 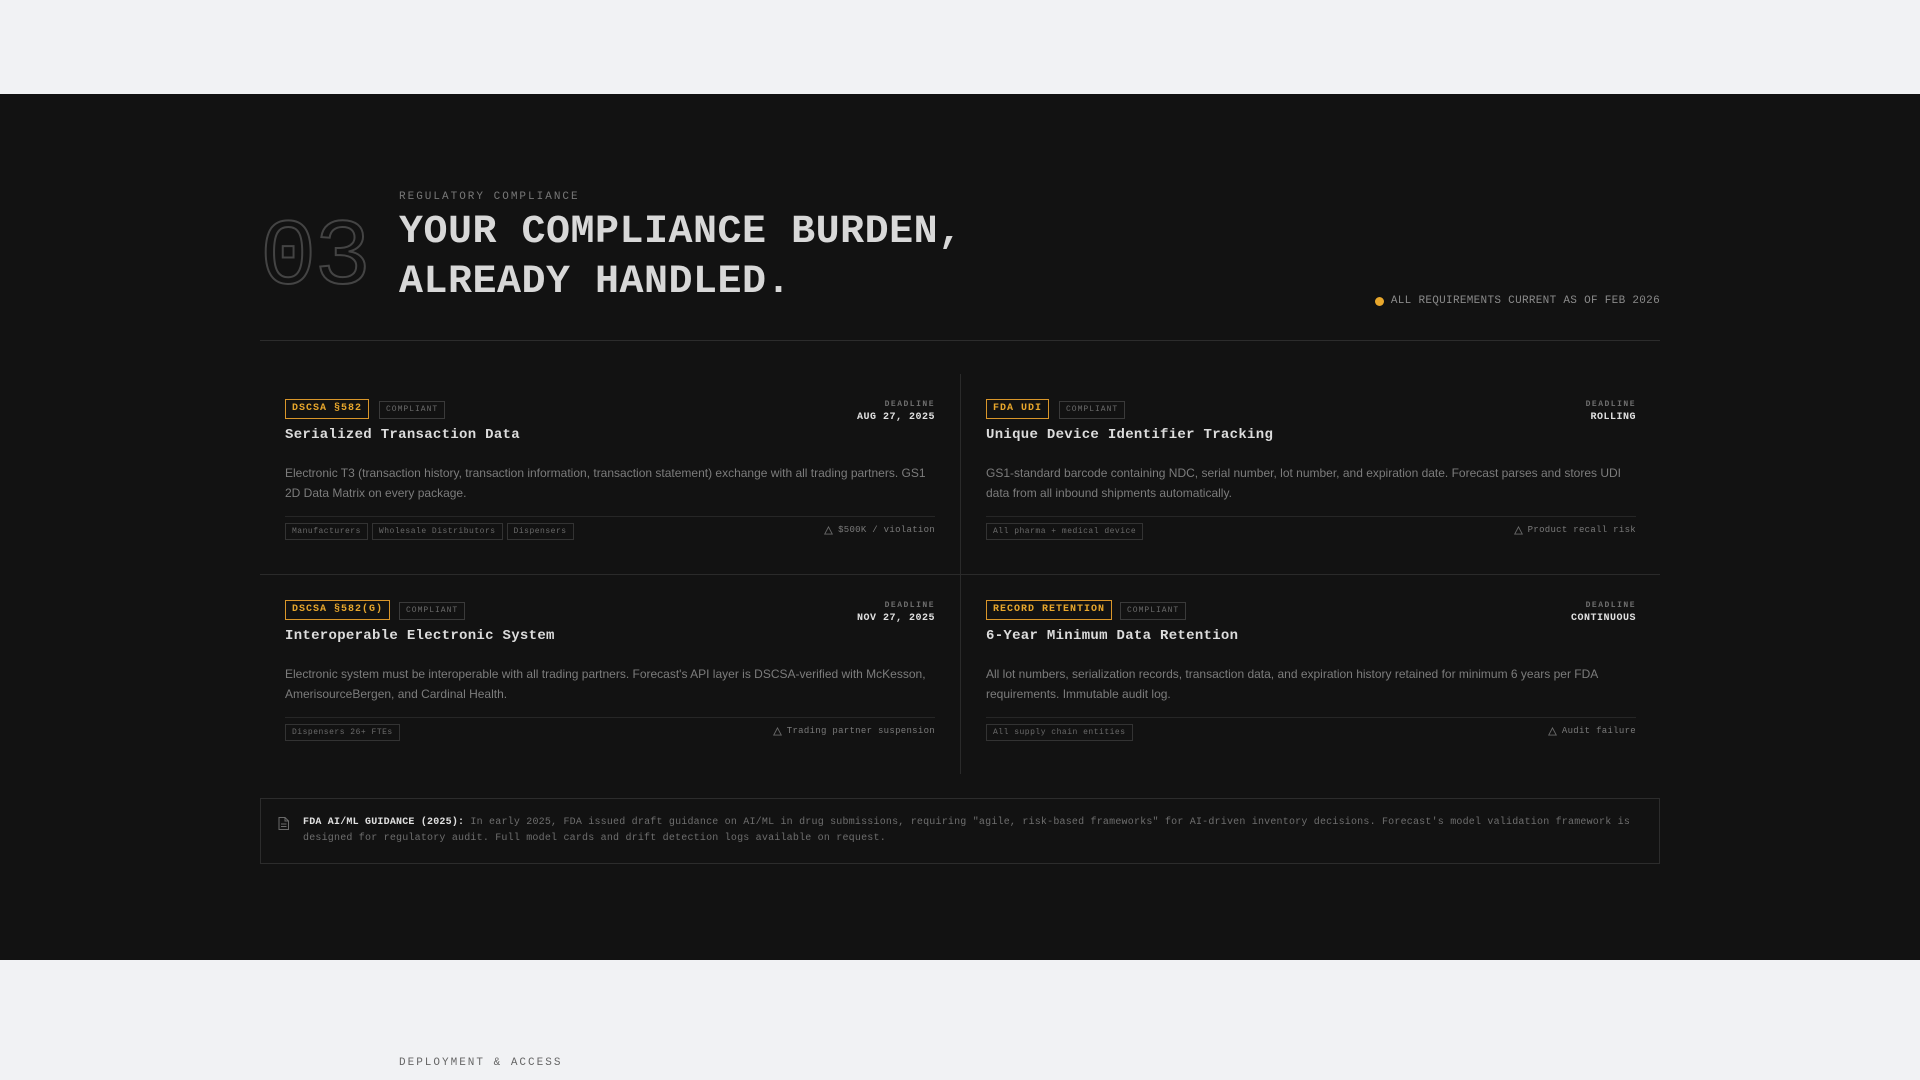 What do you see at coordinates (681, 232) in the screenshot?
I see `headline-line-1: YOUR COMPLIANCE BURDEN,` at bounding box center [681, 232].